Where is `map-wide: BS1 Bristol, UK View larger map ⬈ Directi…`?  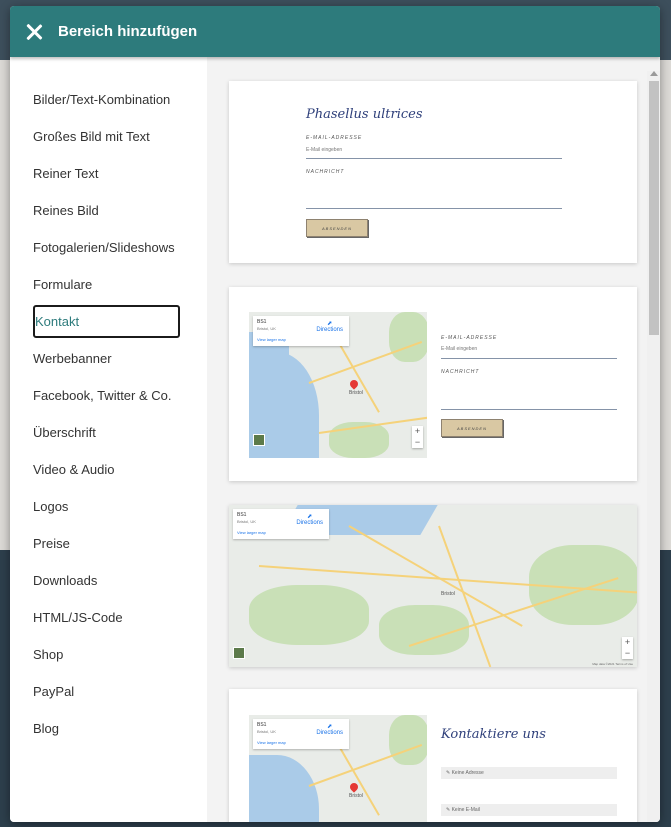
map-wide: BS1 Bristol, UK View larger map ⬈ Directi… is located at coordinates (433, 586).